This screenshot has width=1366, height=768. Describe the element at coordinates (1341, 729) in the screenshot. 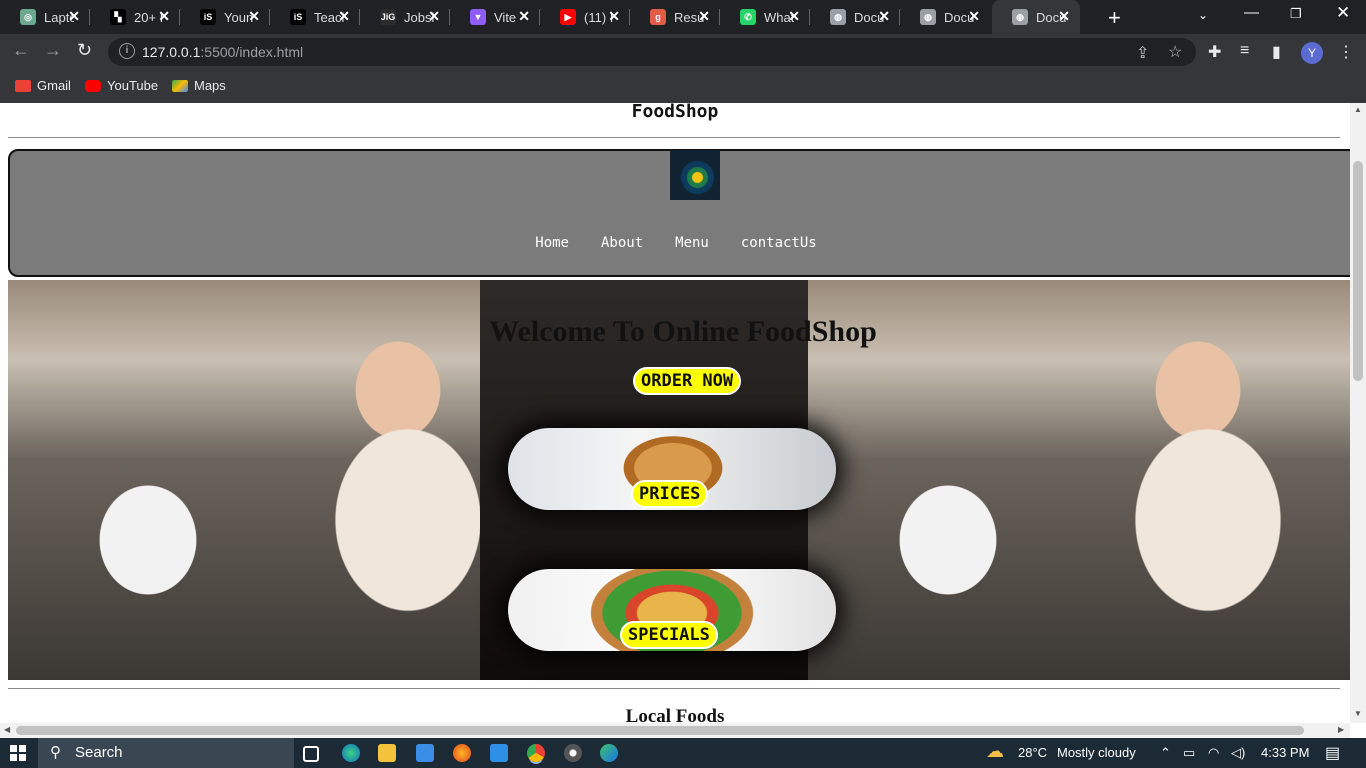

I see `scroll-right-arrow-icon: ▶` at that location.